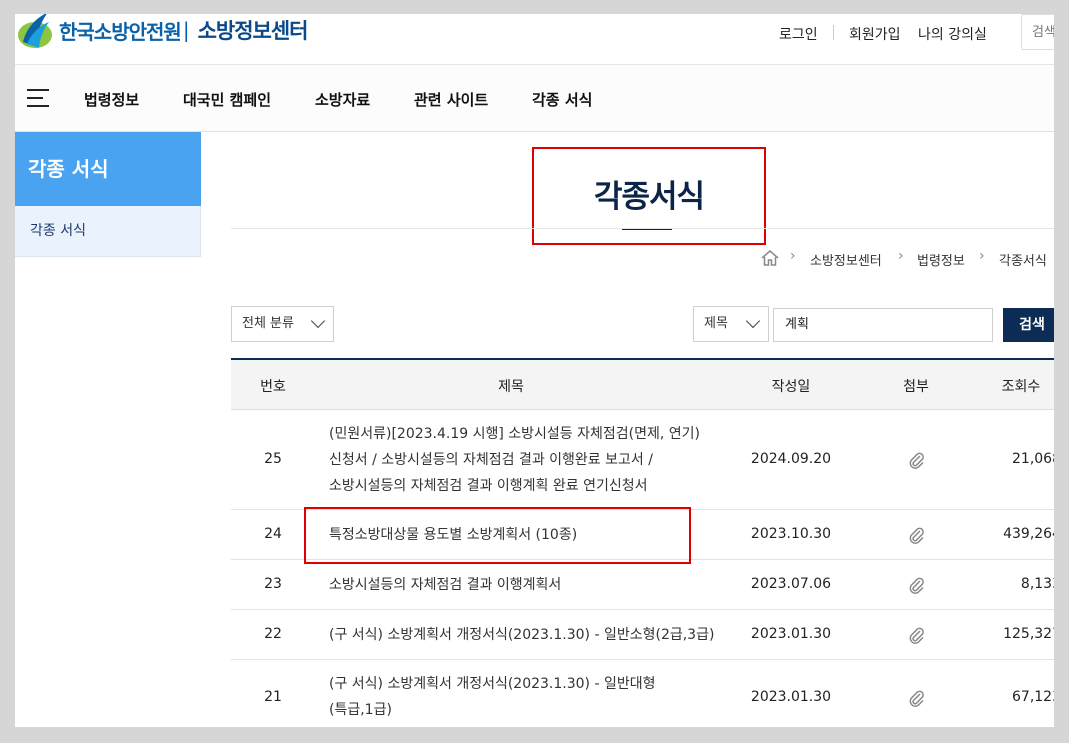 The height and width of the screenshot is (743, 1069). What do you see at coordinates (451, 99) in the screenshot?
I see `nav-item-related-sites: 관련 사이트` at bounding box center [451, 99].